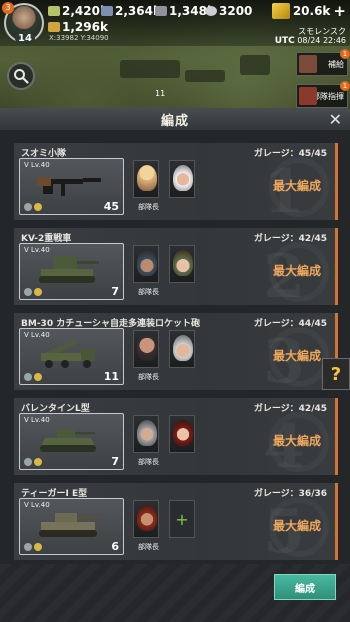 The width and height of the screenshot is (350, 622). What do you see at coordinates (322, 31) in the screenshot?
I see `city-name: スモレンスク` at bounding box center [322, 31].